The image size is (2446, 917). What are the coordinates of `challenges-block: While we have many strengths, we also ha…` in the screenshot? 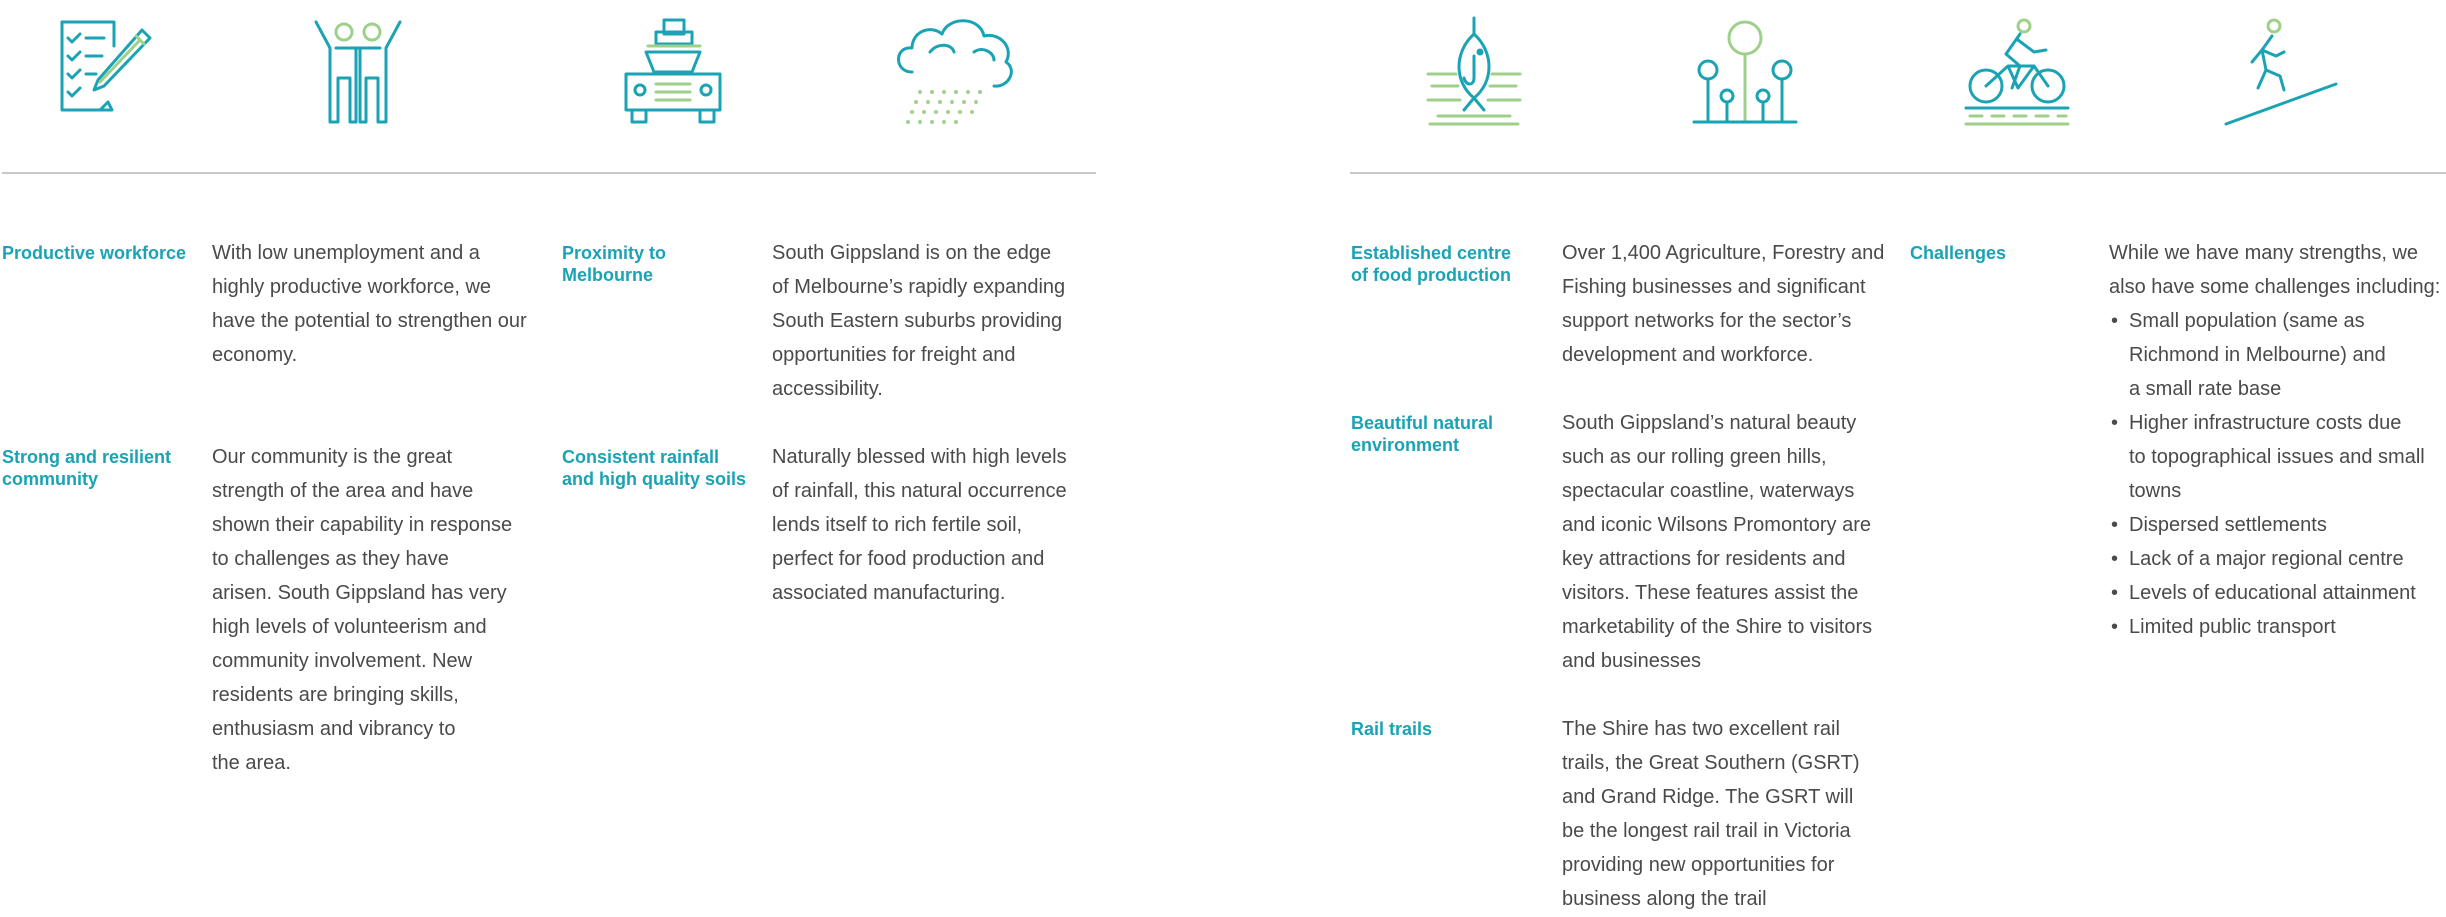 It's located at (2276, 440).